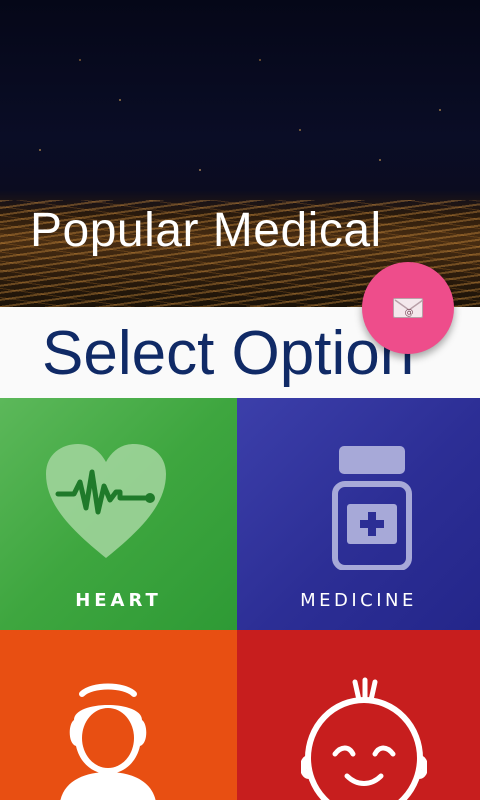  Describe the element at coordinates (228, 353) in the screenshot. I see `select-option-title: Select Option` at that location.